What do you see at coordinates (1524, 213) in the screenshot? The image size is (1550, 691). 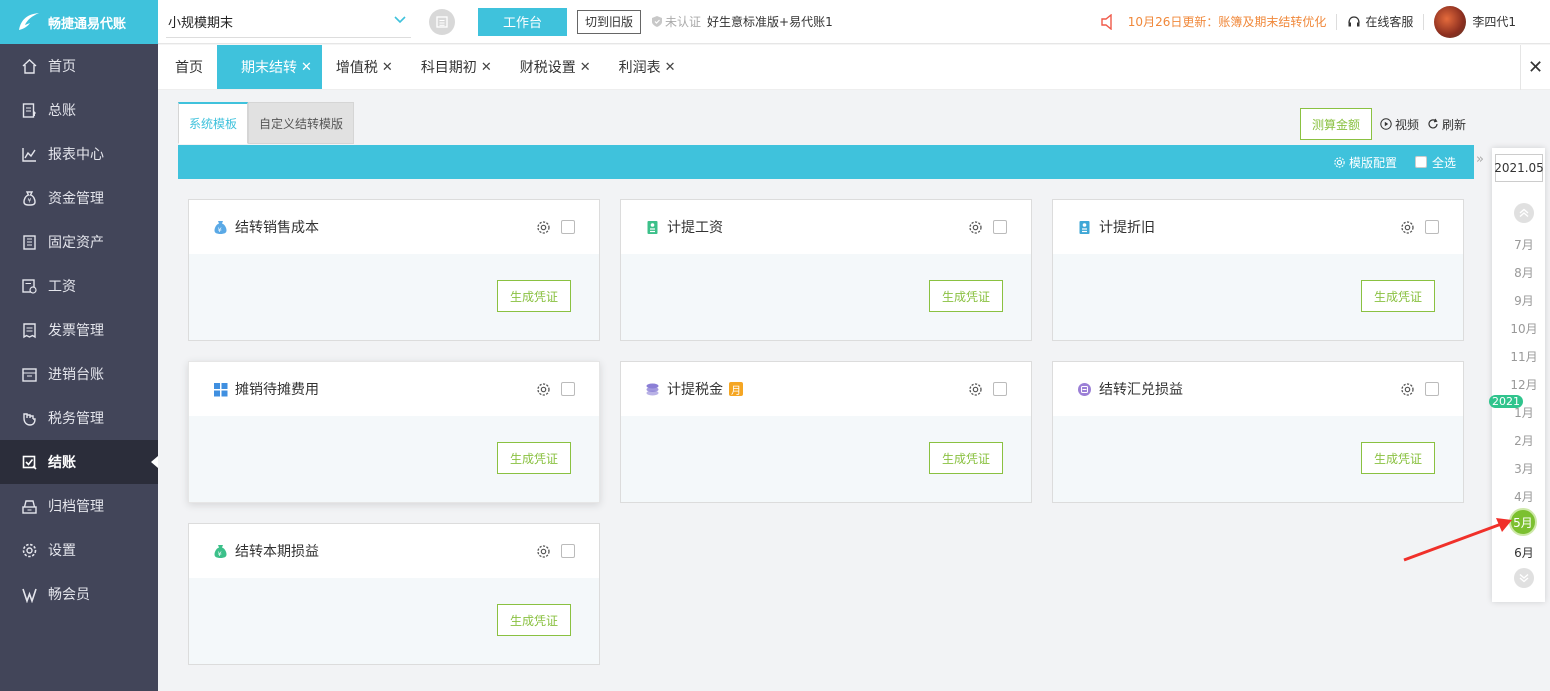 I see `chevron-up-icon` at bounding box center [1524, 213].